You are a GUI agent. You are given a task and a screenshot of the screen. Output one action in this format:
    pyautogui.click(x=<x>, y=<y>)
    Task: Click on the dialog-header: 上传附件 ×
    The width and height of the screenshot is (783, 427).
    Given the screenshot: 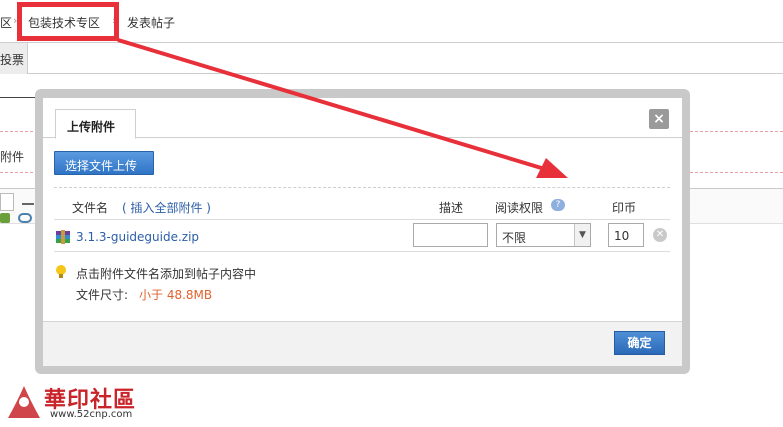 What is the action you would take?
    pyautogui.click(x=362, y=118)
    